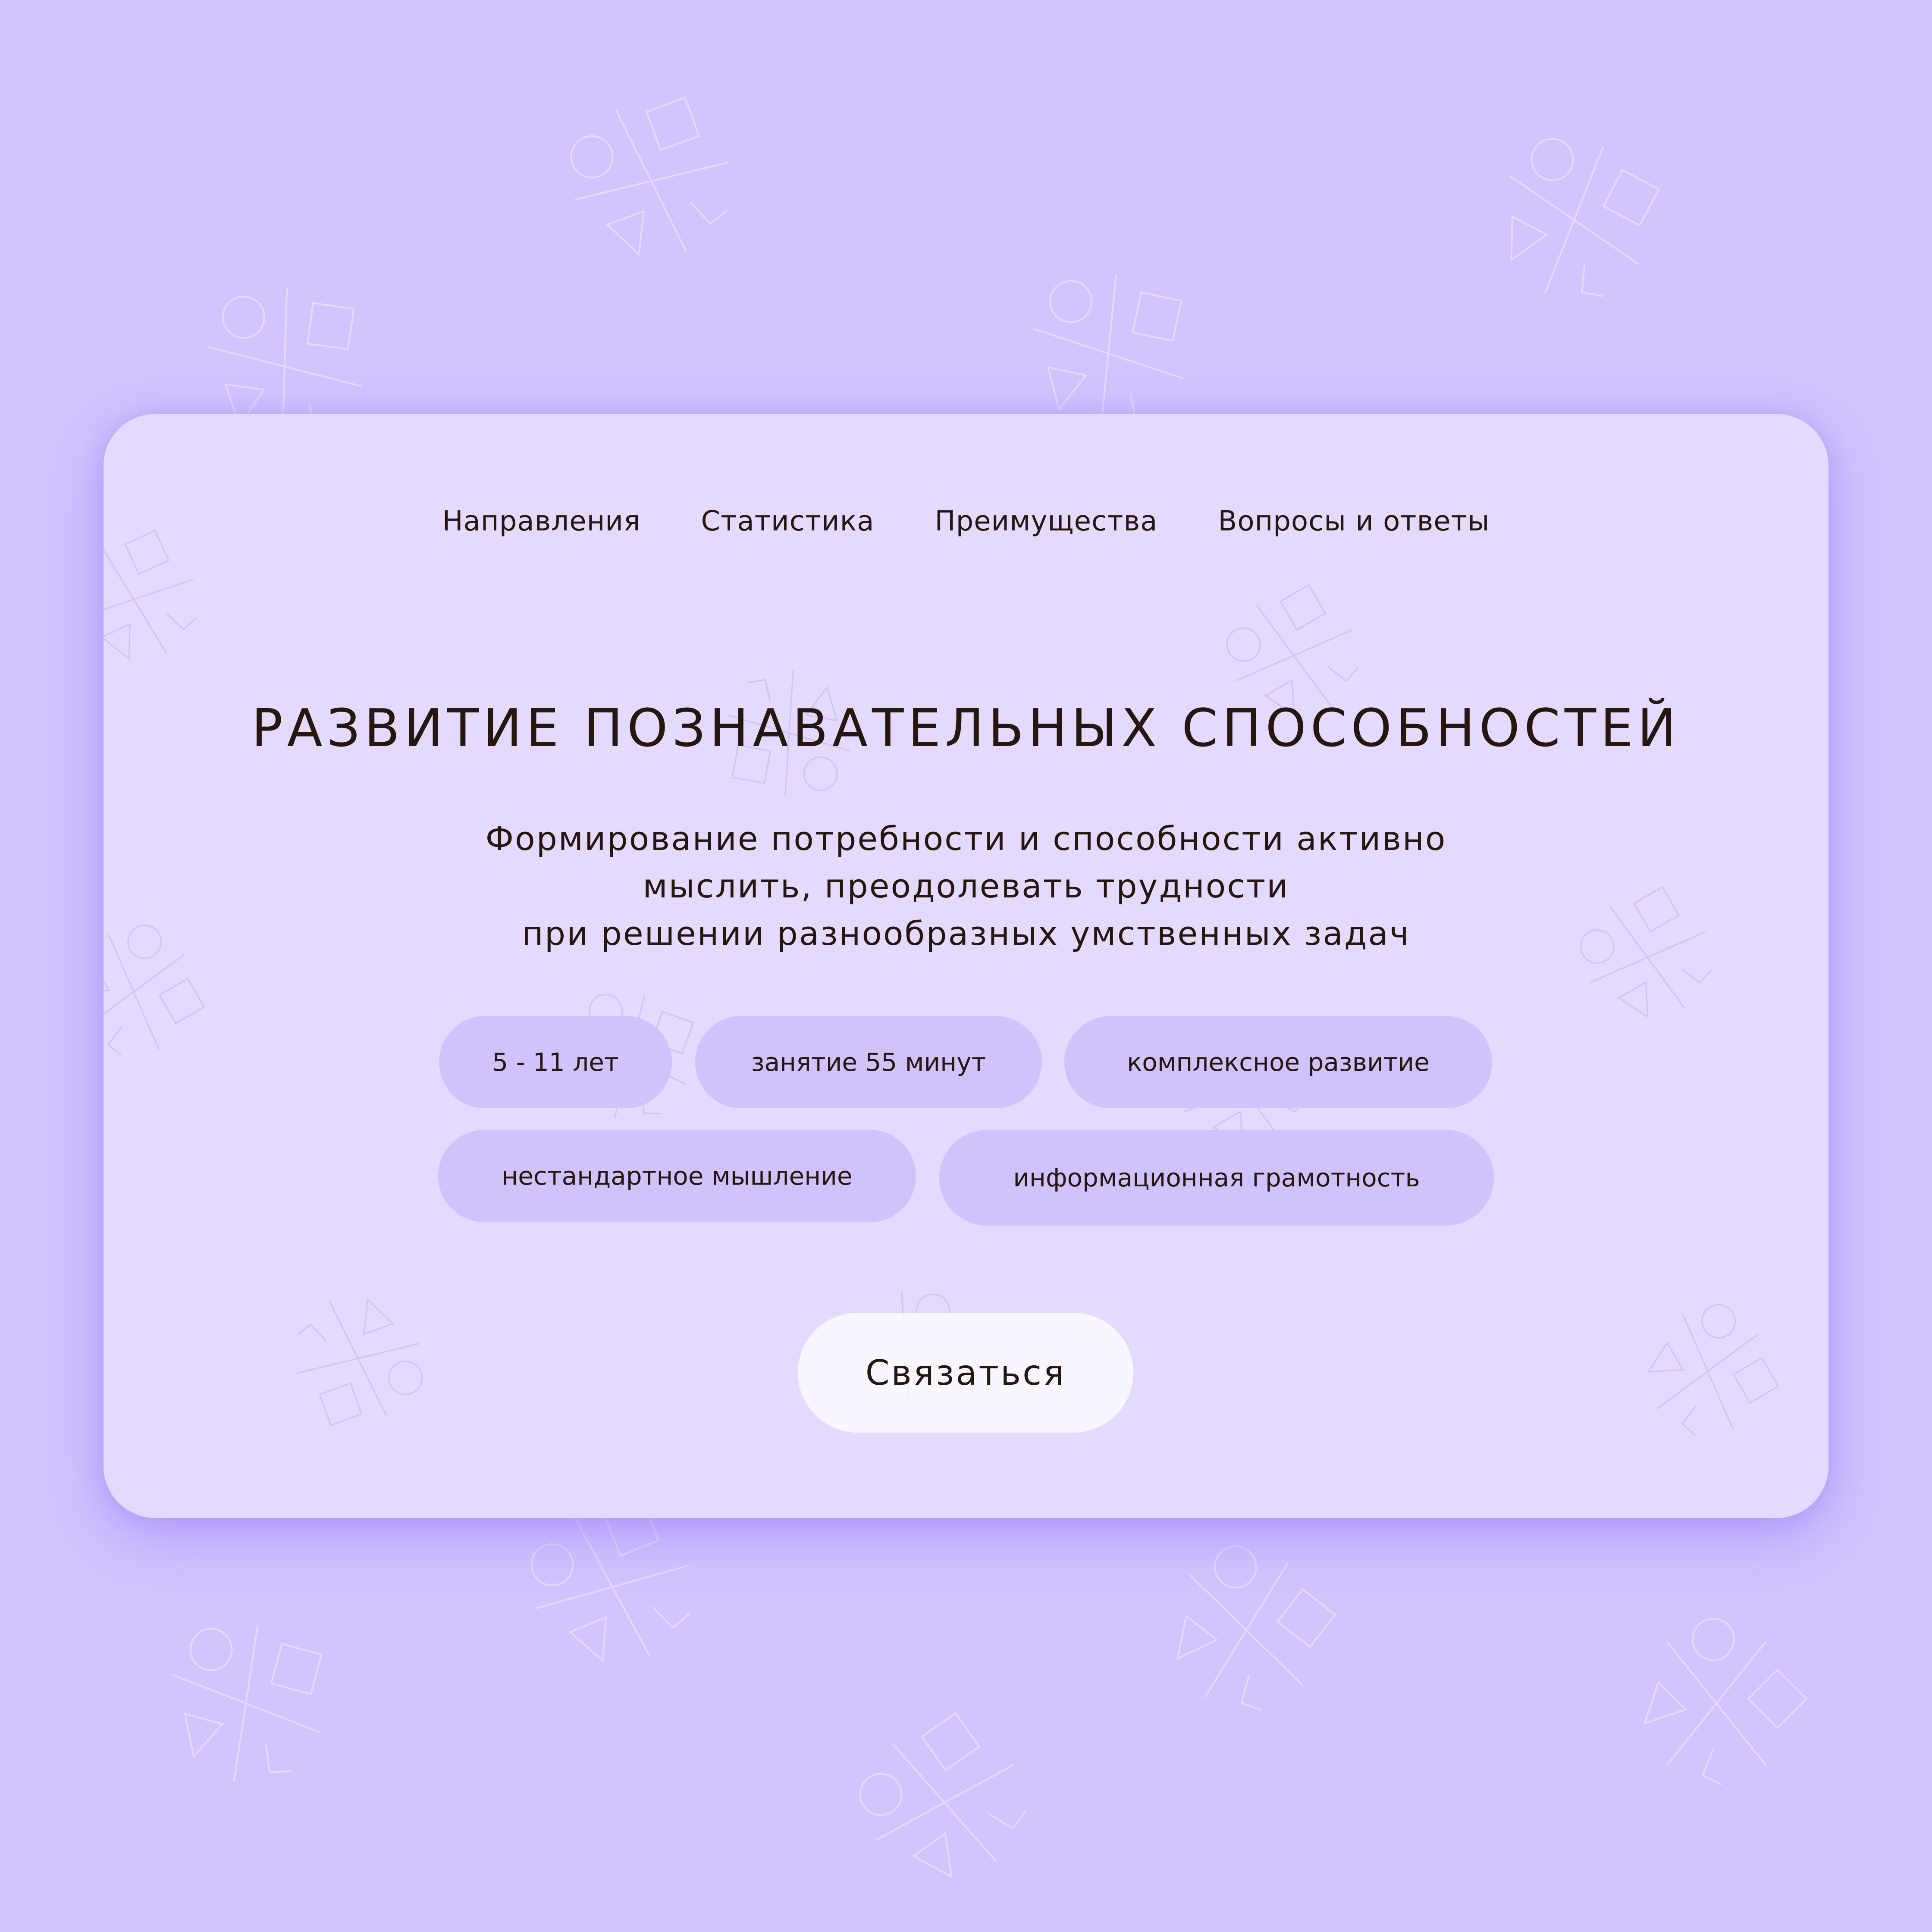  What do you see at coordinates (1047, 521) in the screenshot?
I see `nav-item-advantages: Преимущества` at bounding box center [1047, 521].